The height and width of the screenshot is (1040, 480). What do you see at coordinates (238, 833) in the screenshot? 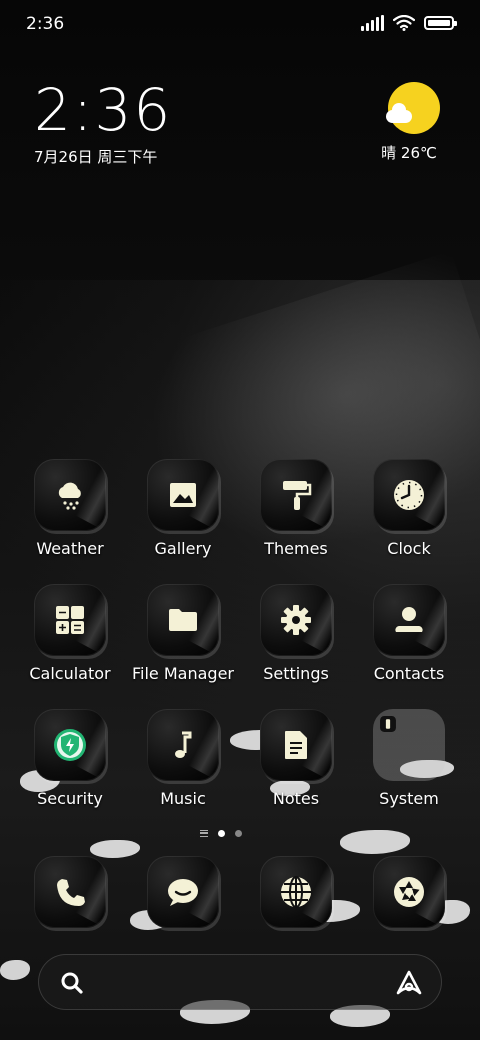
I see `page-dot` at bounding box center [238, 833].